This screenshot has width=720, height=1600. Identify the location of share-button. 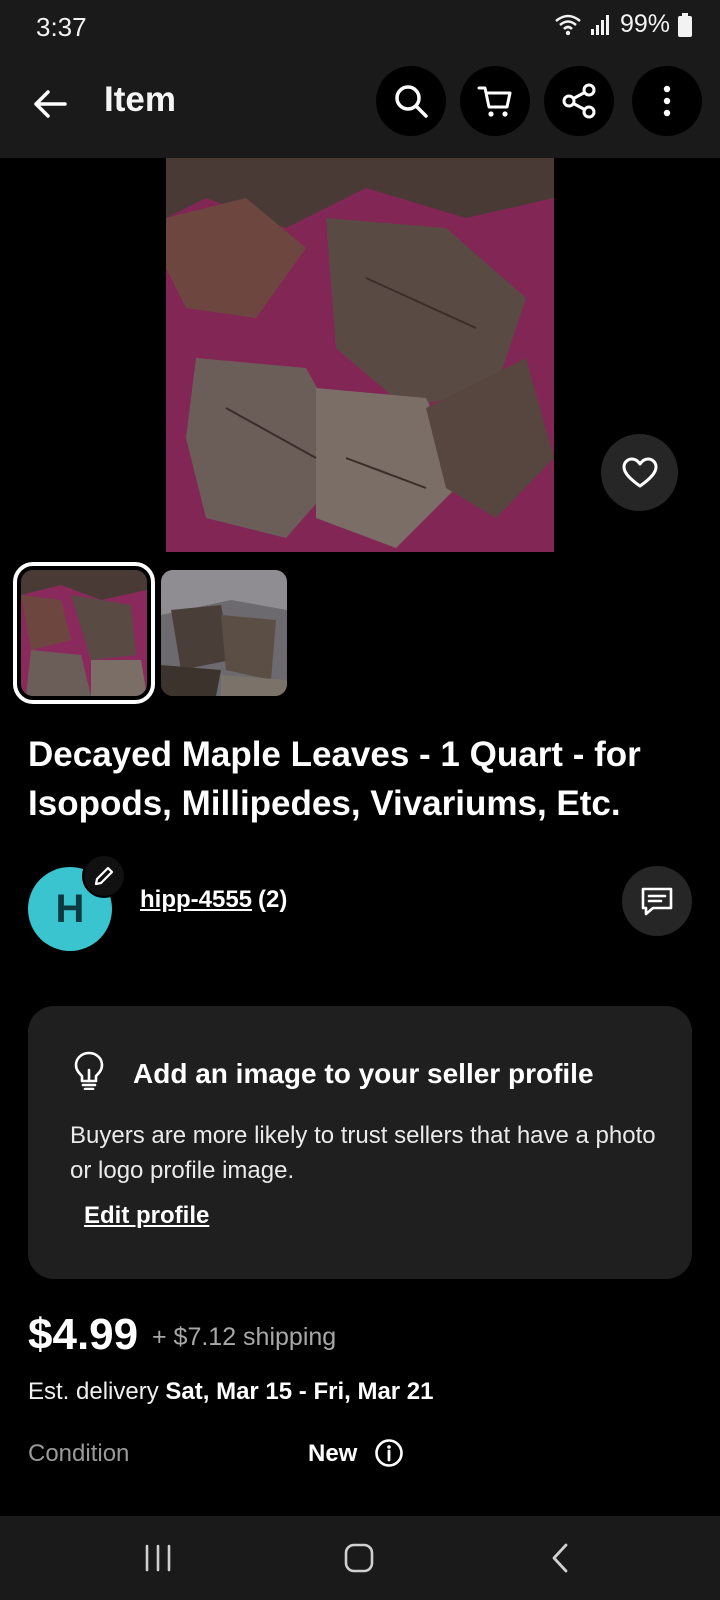
(579, 101).